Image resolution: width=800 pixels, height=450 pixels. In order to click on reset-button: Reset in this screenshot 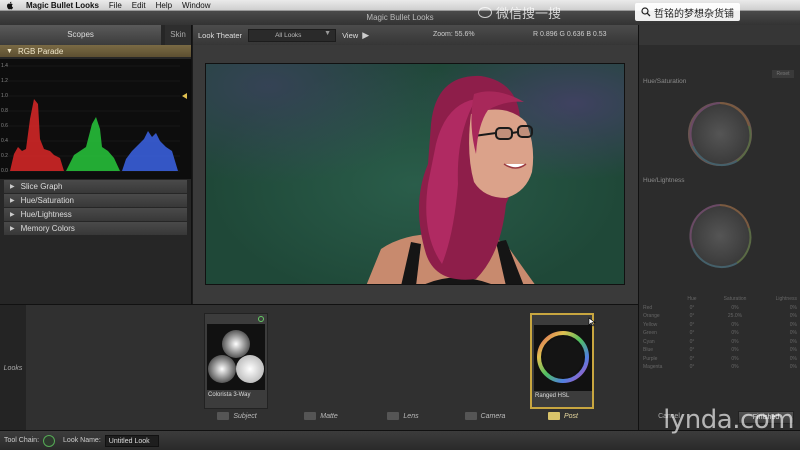, I will do `click(783, 74)`.